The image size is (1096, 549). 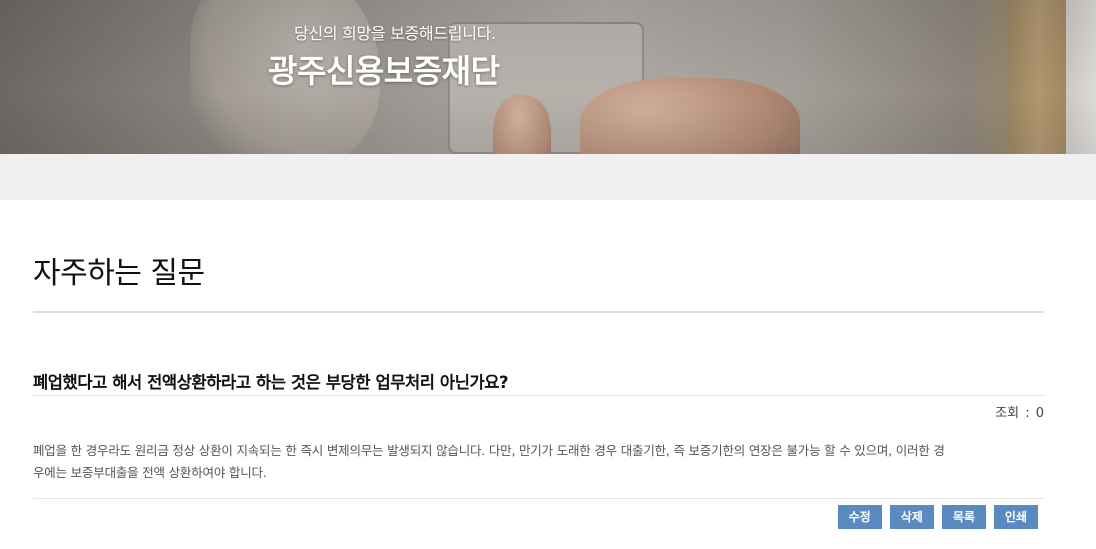 What do you see at coordinates (395, 33) in the screenshot?
I see `hero-subtitle: 당신의 희망을 보증해드립니다.` at bounding box center [395, 33].